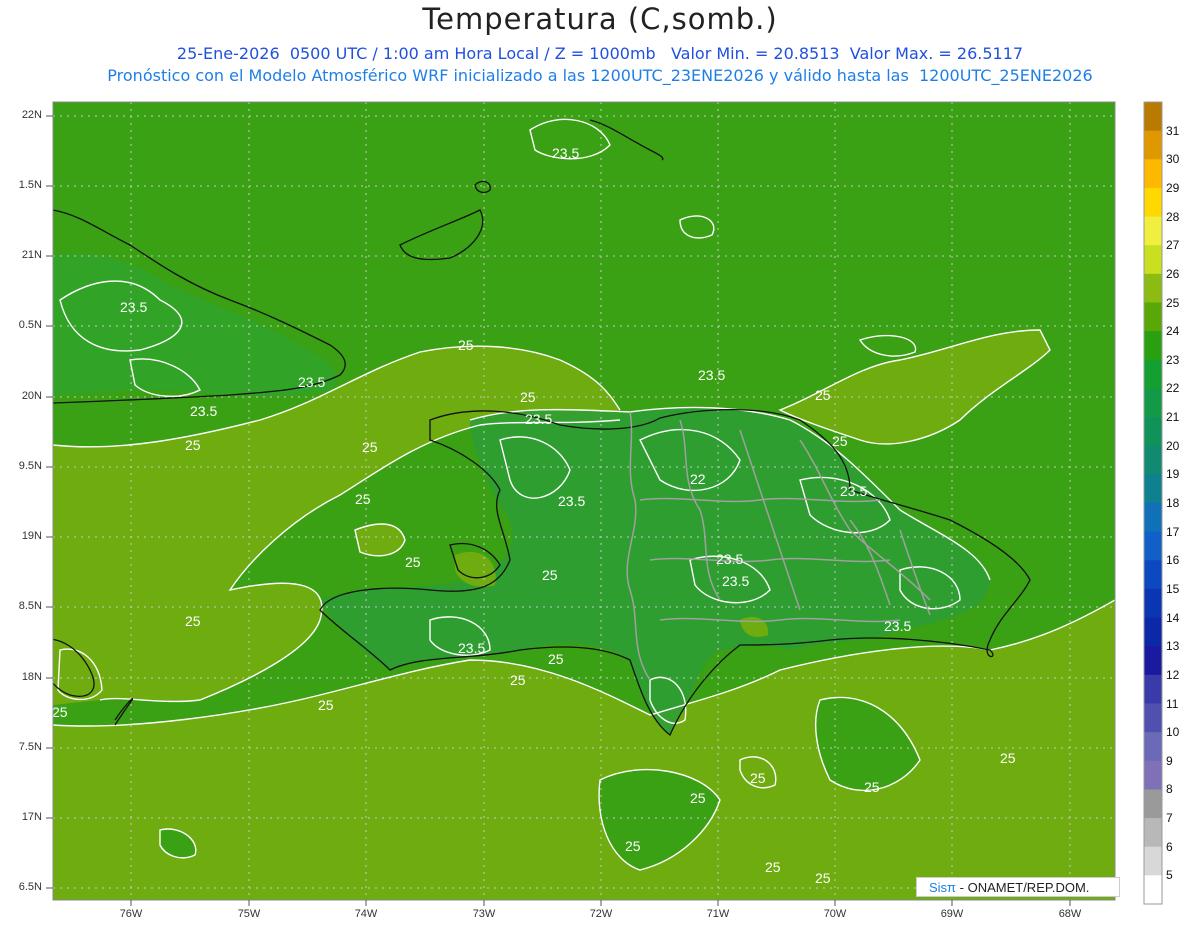  I want to click on credit-box: Sisπ - ONAMET/REP.DOM., so click(1018, 887).